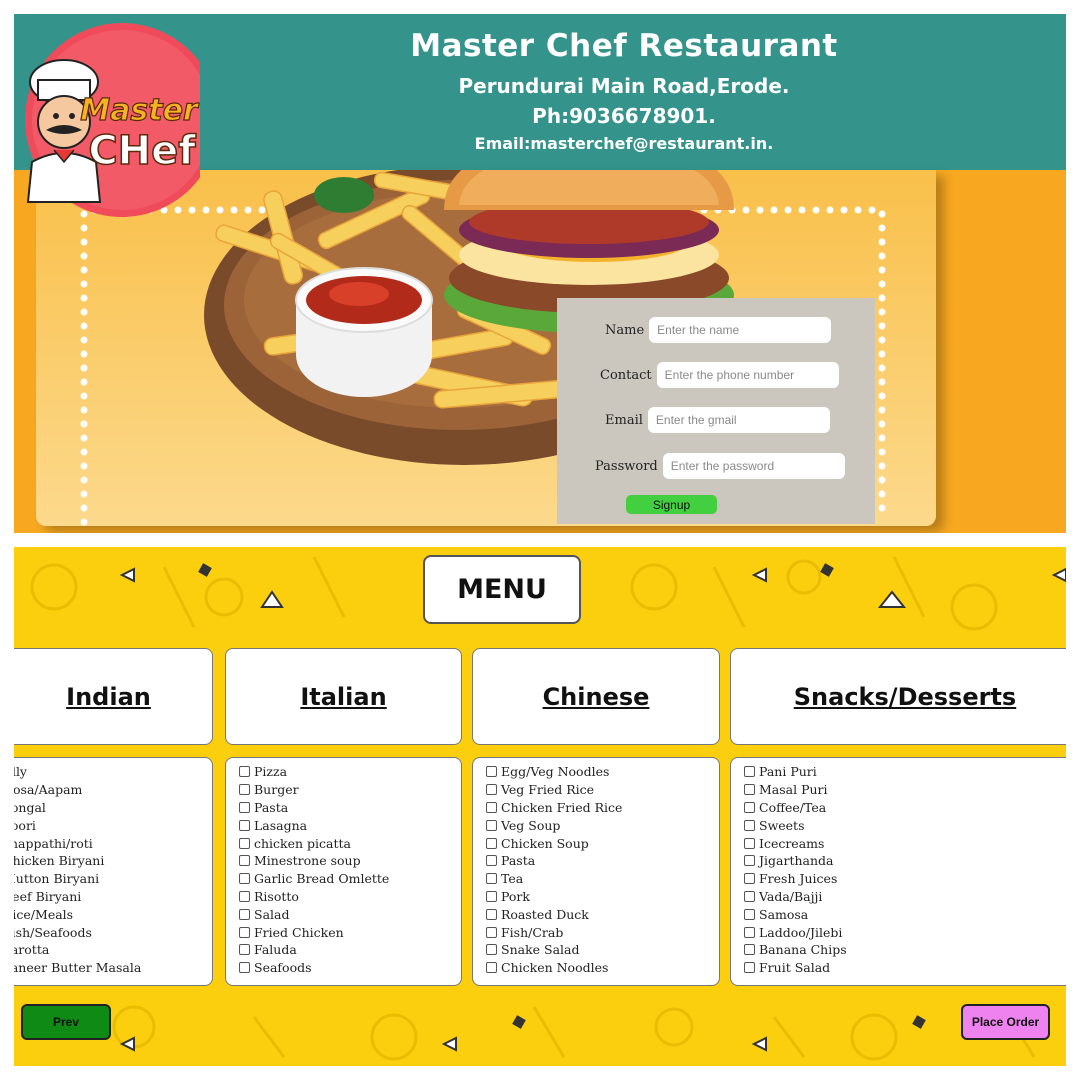 This screenshot has width=1080, height=1080. Describe the element at coordinates (602, 772) in the screenshot. I see `menu-item: Egg/Veg Noodles` at that location.